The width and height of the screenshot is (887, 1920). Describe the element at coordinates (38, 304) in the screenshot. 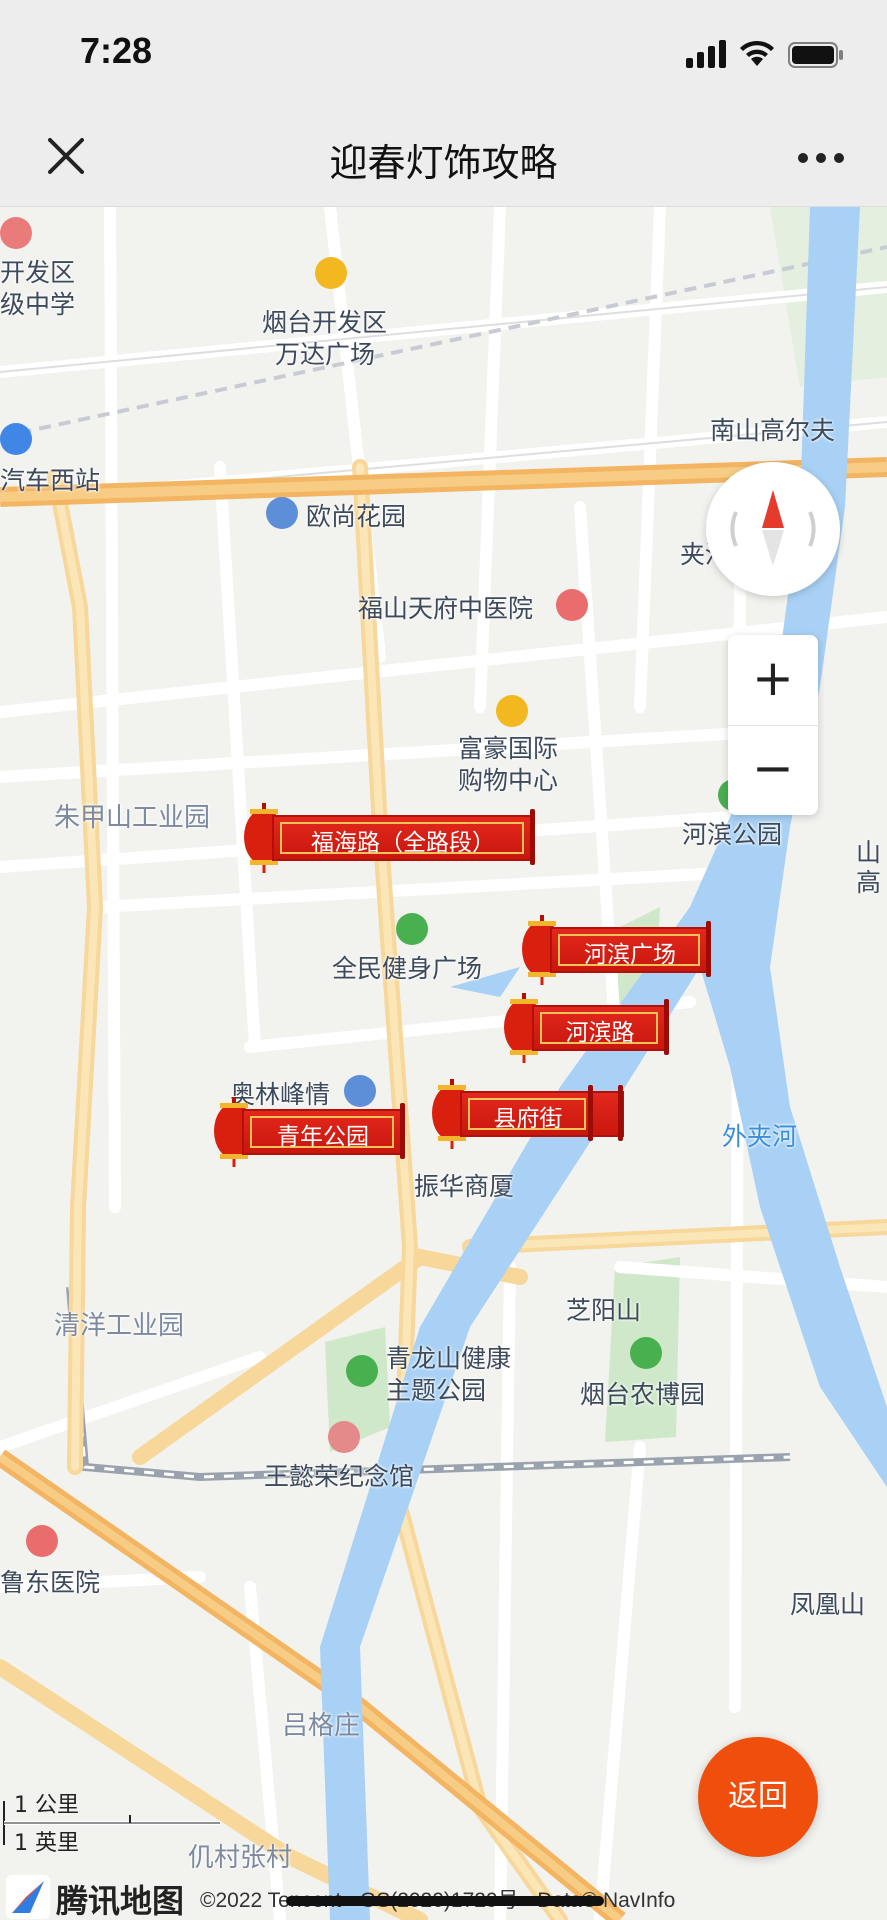

I see `map-label: 级中学` at that location.